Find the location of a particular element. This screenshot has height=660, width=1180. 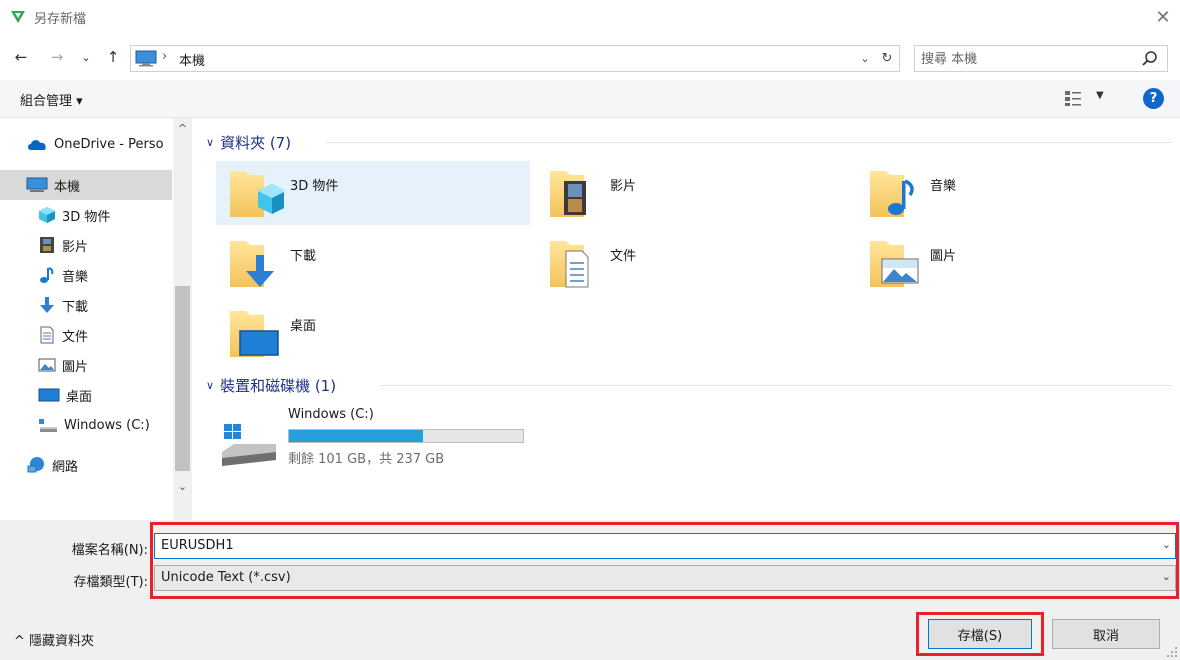

view-dropdown-button: ▼ is located at coordinates (1100, 95).